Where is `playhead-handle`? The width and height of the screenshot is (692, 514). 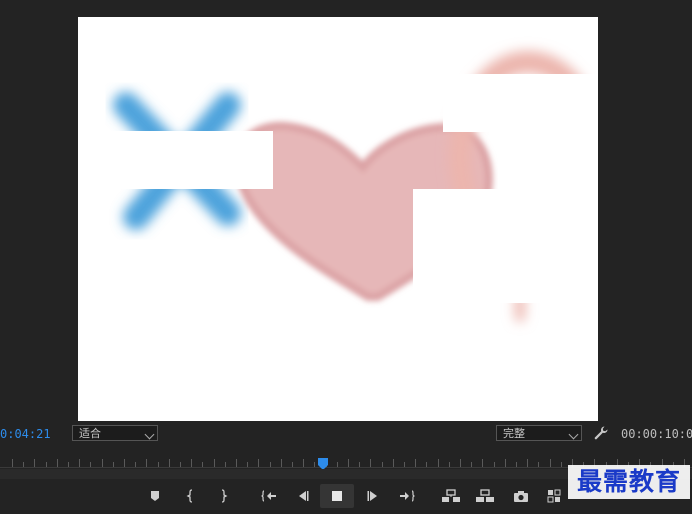 playhead-handle is located at coordinates (323, 462).